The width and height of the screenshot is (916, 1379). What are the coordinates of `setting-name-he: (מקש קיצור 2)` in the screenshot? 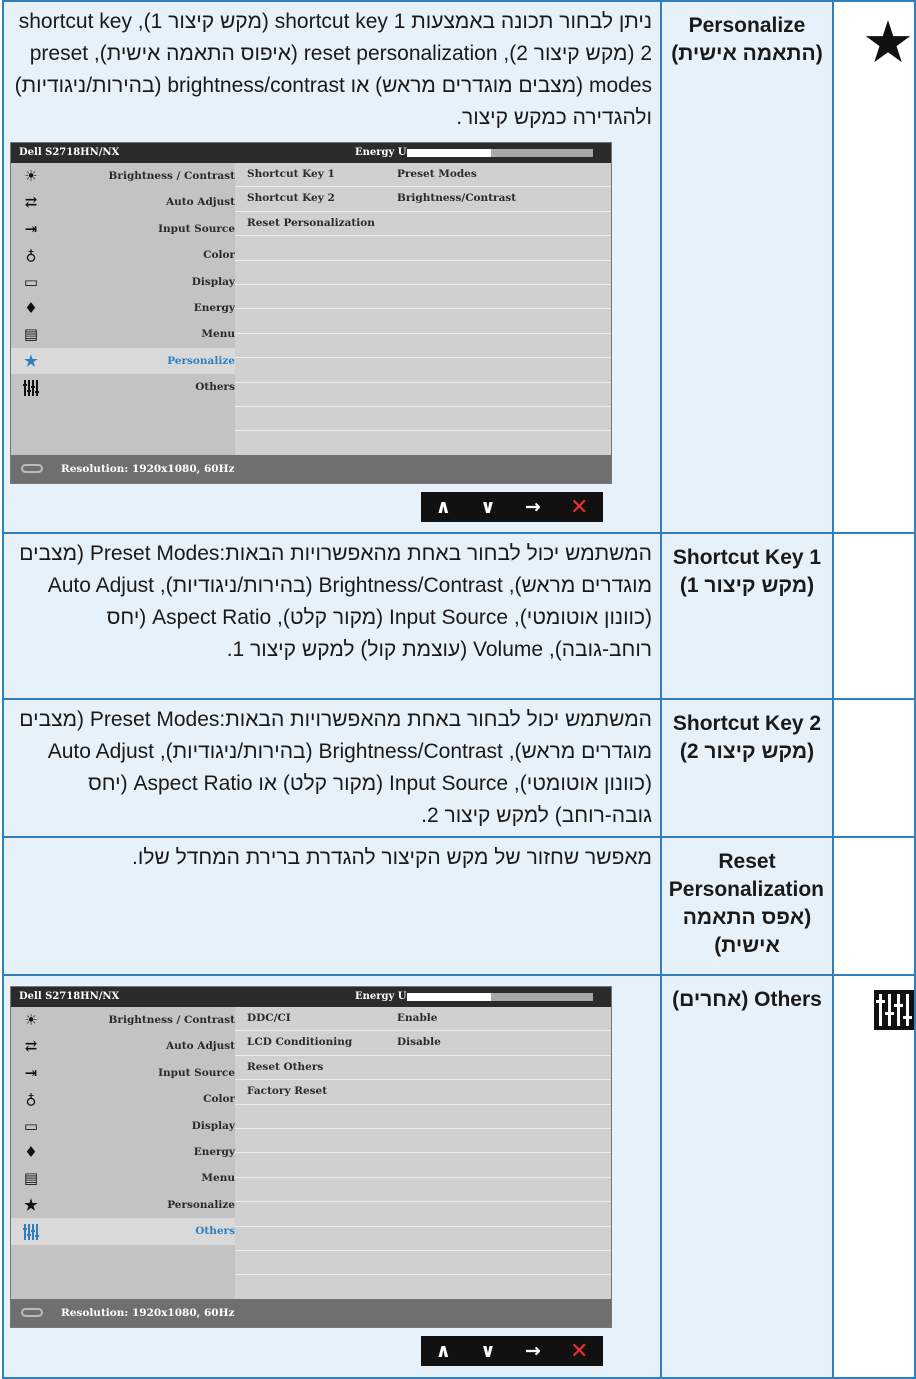 It's located at (747, 751).